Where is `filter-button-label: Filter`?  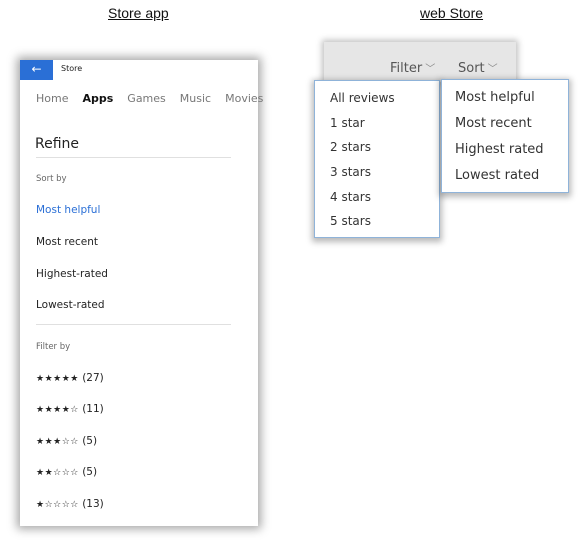 filter-button-label: Filter is located at coordinates (406, 68).